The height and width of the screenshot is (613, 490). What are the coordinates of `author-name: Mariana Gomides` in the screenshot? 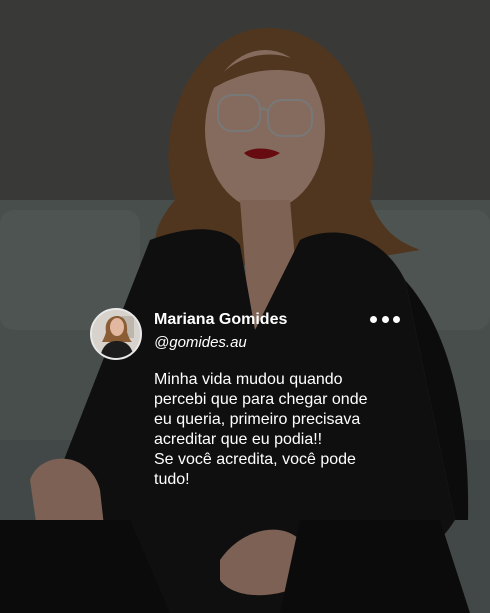 It's located at (220, 320).